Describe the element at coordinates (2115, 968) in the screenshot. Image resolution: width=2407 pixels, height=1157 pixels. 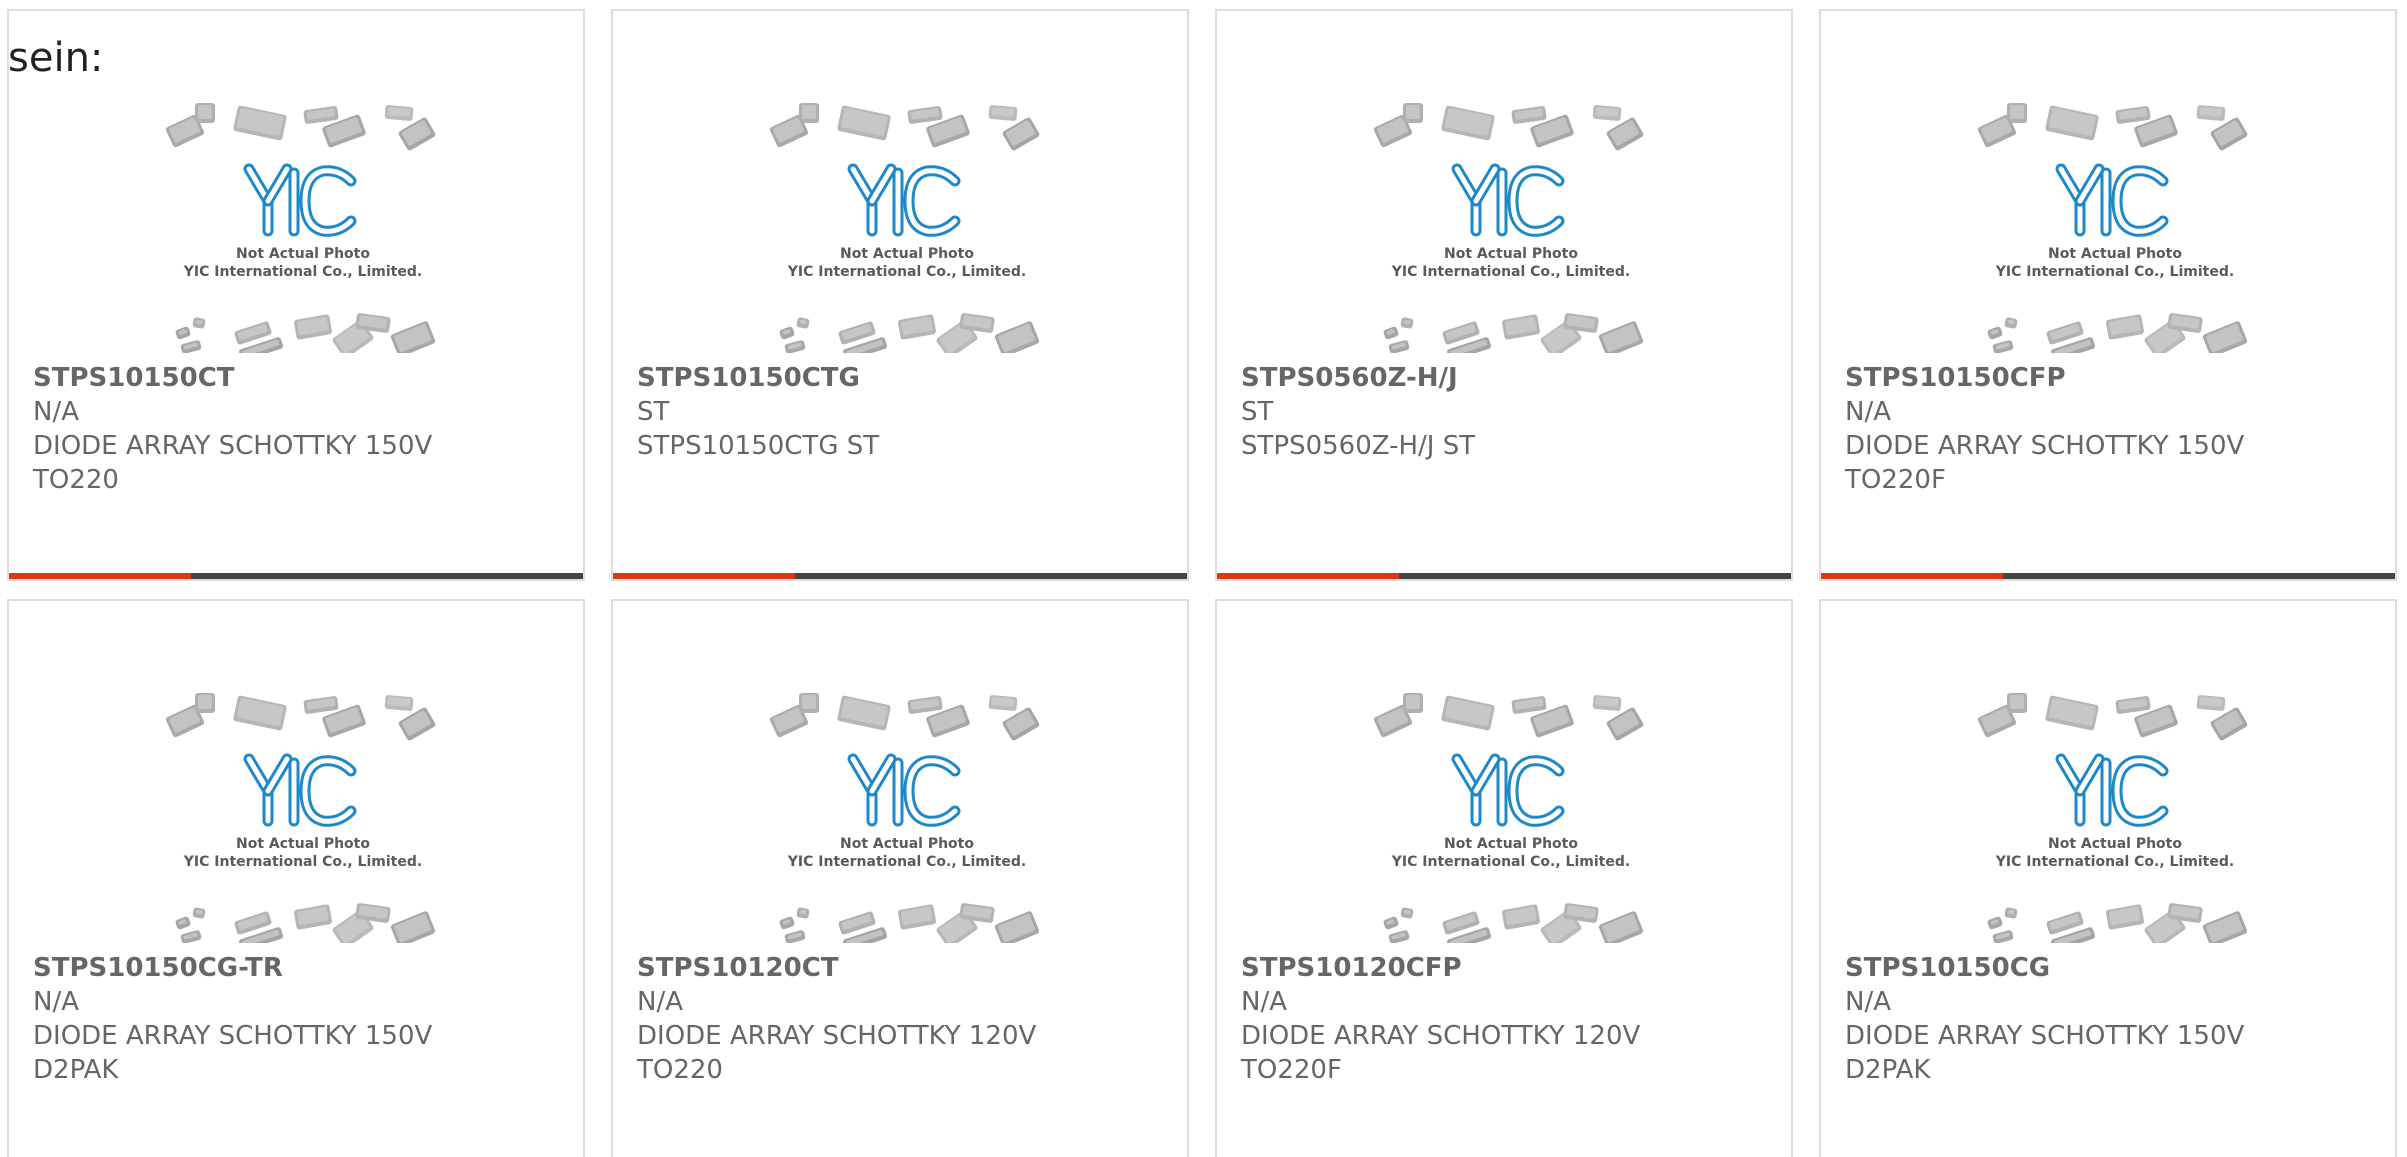
I see `part-number-link: STPS10150CG` at that location.